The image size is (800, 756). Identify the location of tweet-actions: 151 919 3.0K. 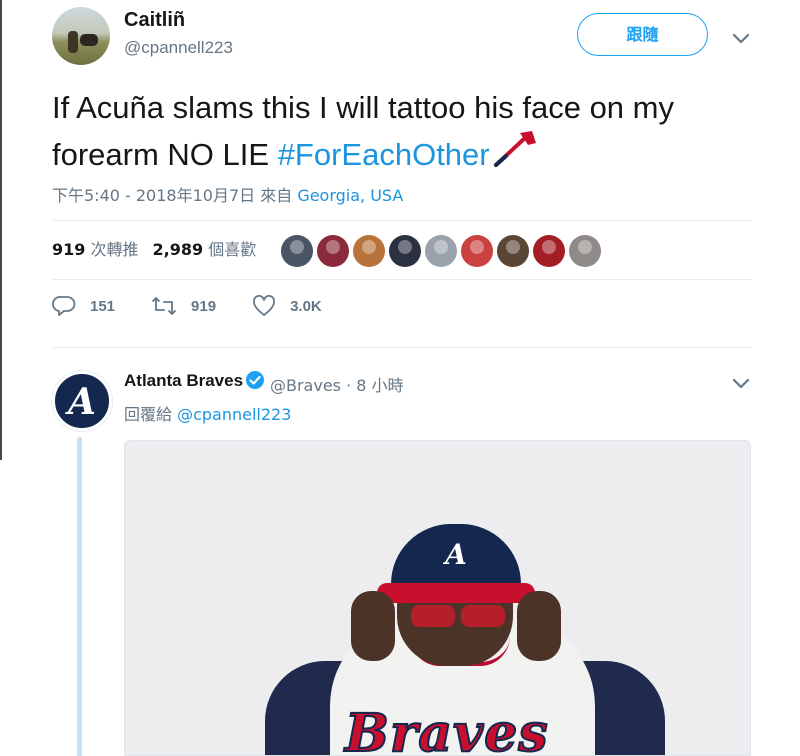
(205, 306).